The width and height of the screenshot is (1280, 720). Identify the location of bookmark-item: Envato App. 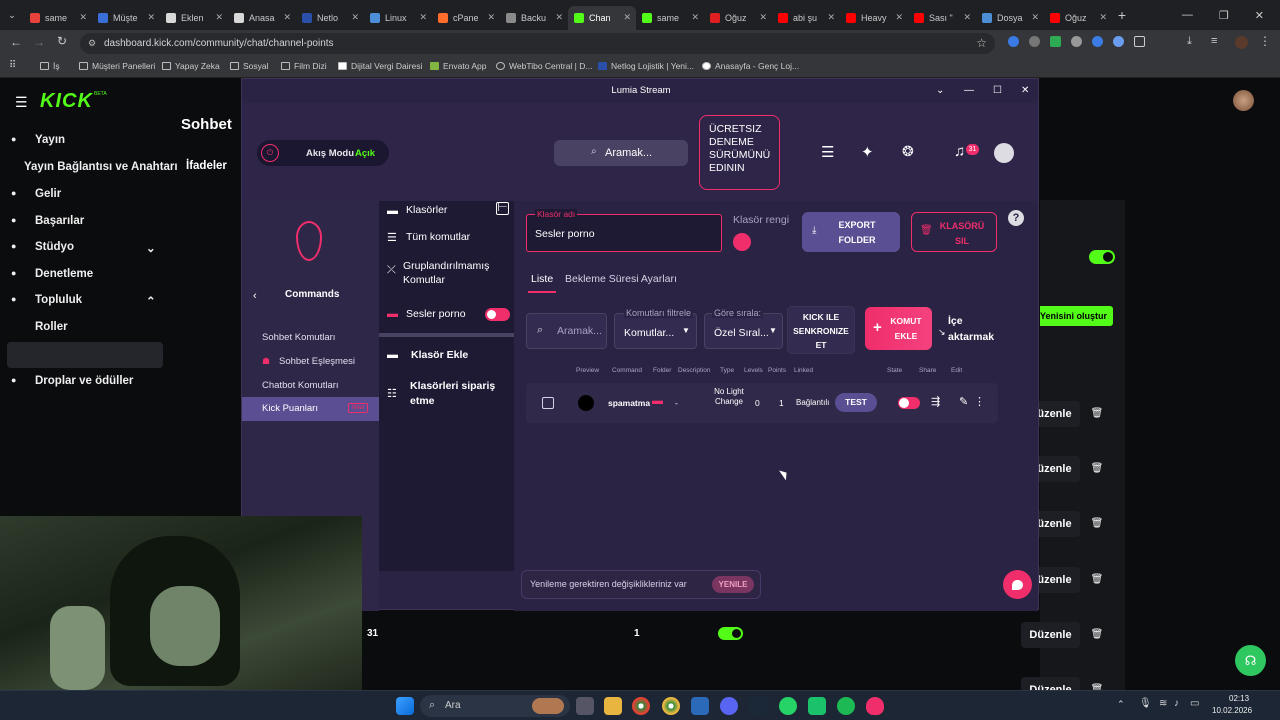
(458, 66).